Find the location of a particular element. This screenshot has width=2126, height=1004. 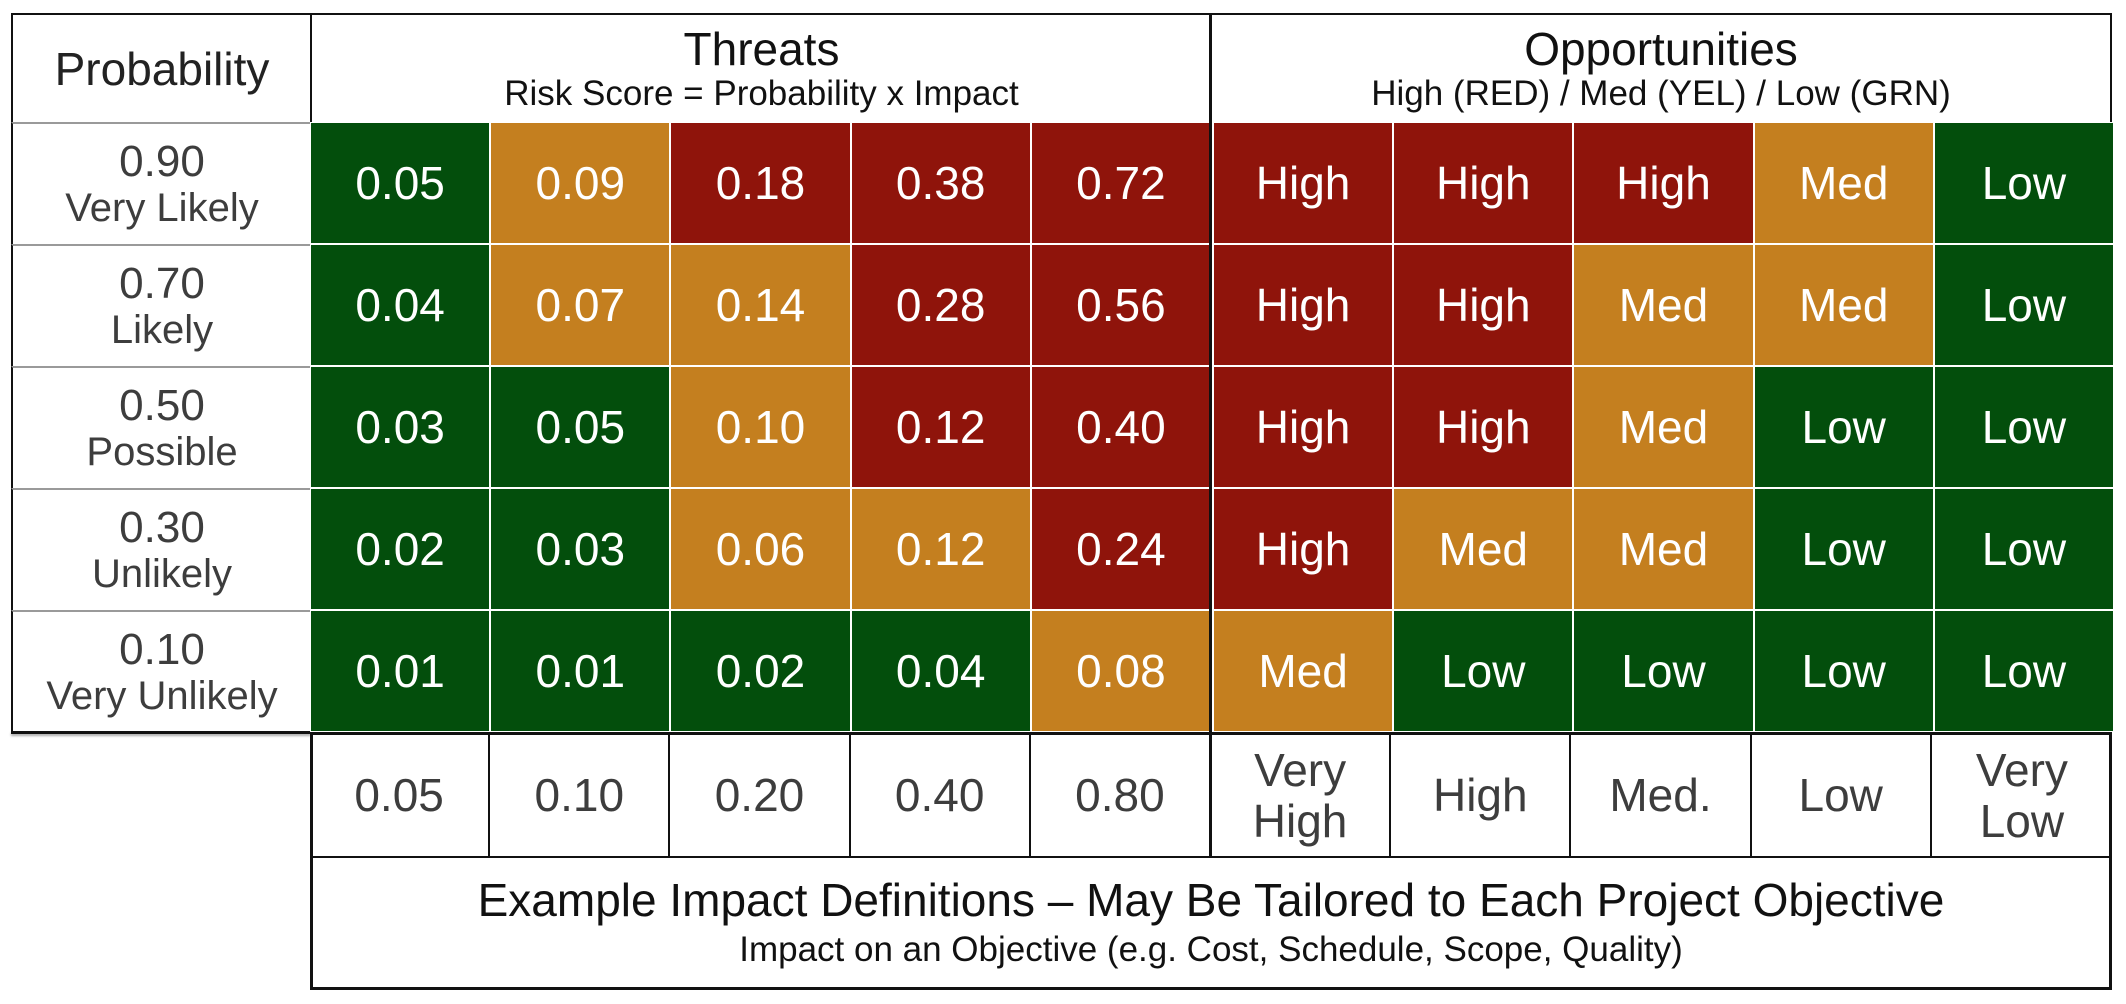

probability-header-label: Probability is located at coordinates (162, 68).